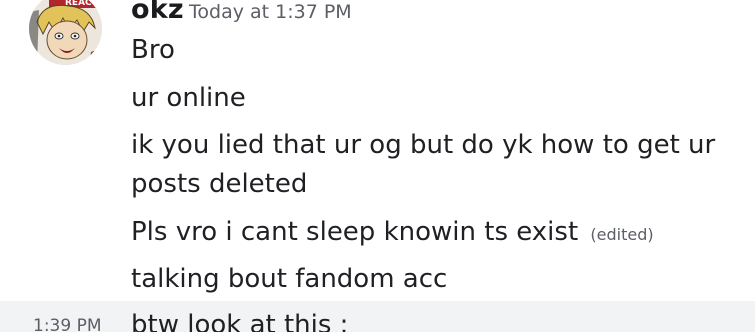  What do you see at coordinates (153, 50) in the screenshot?
I see `message-text: Bro` at bounding box center [153, 50].